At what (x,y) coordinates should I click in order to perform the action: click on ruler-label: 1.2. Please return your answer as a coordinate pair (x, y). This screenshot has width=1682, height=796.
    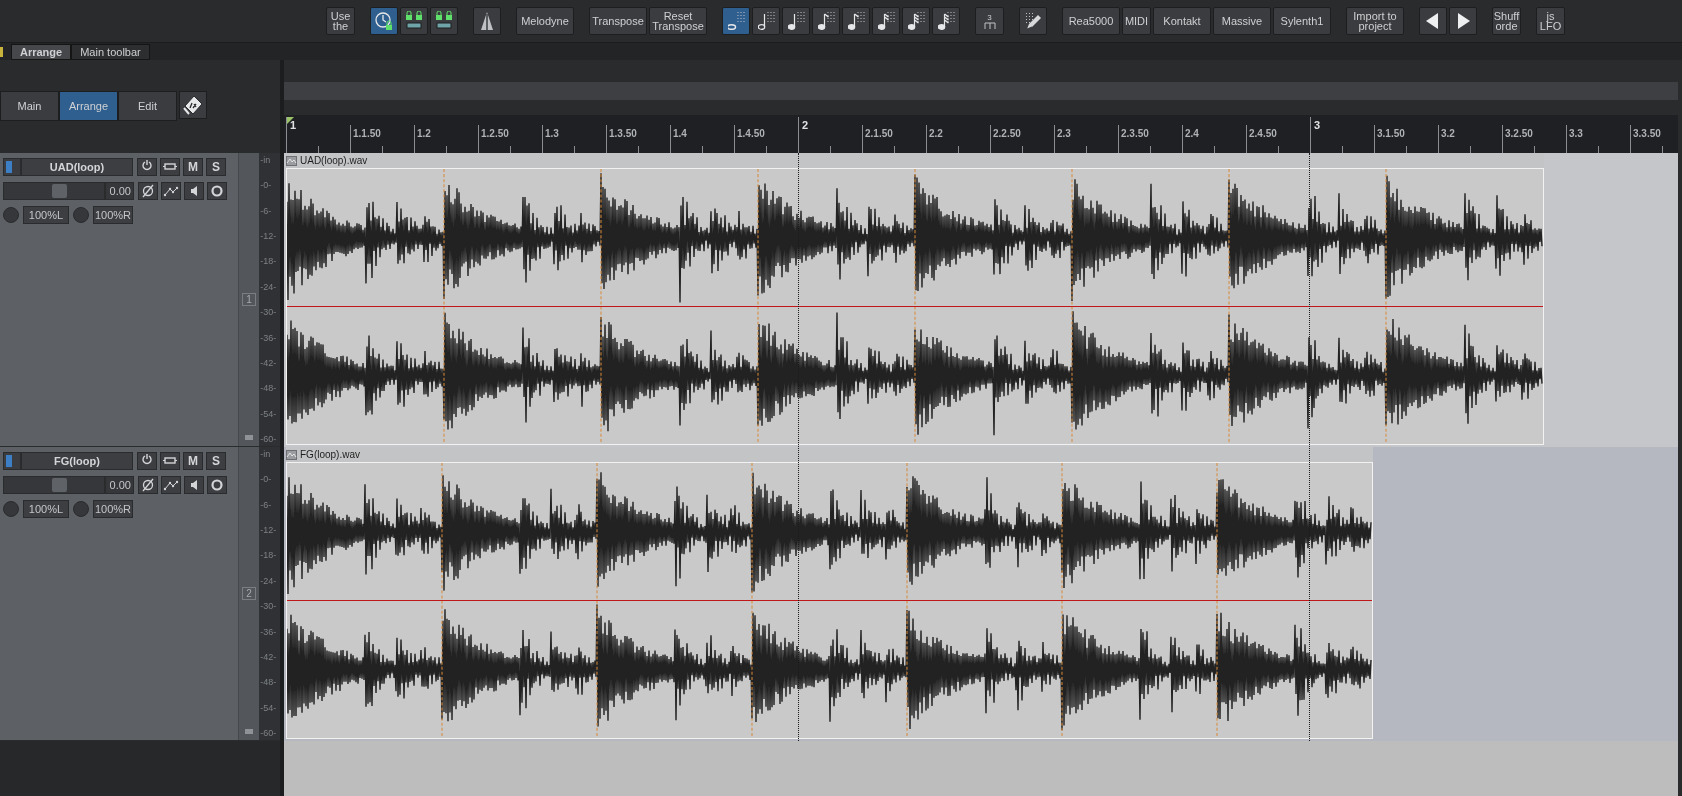
    Looking at the image, I should click on (424, 134).